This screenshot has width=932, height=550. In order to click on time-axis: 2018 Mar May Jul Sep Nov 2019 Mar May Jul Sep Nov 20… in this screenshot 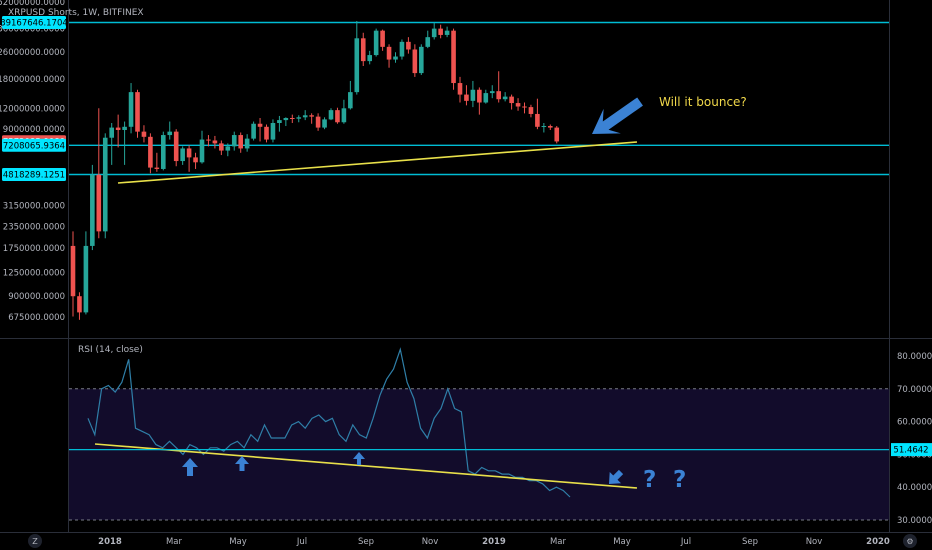, I will do `click(494, 542)`.